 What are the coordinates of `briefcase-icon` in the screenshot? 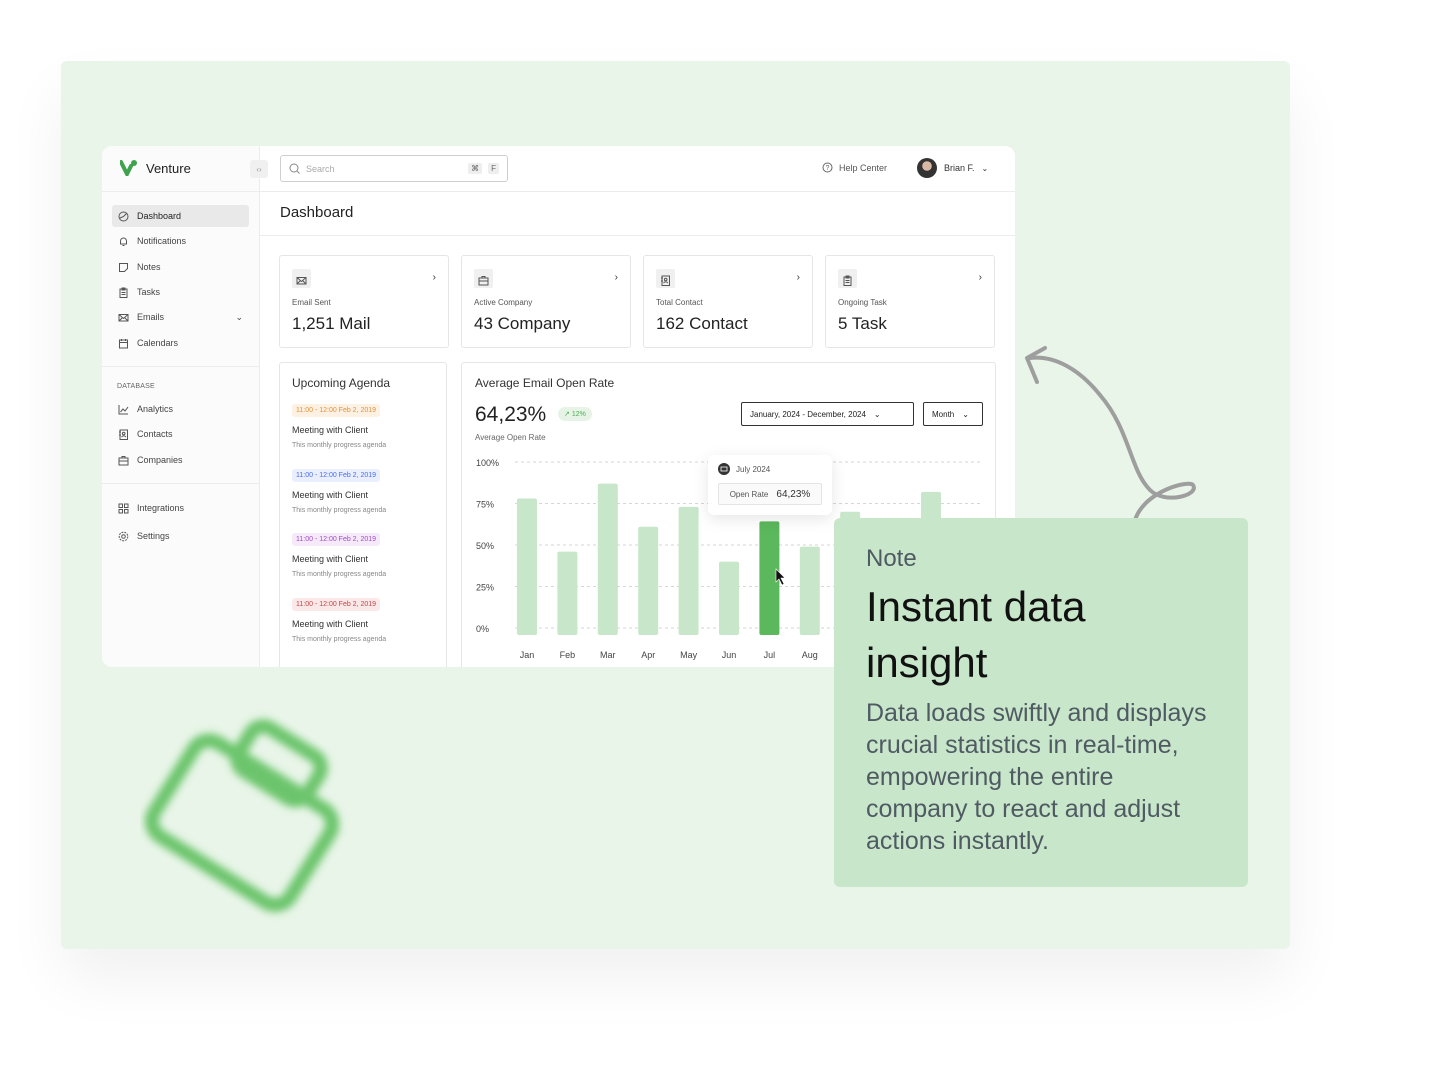 It's located at (123, 460).